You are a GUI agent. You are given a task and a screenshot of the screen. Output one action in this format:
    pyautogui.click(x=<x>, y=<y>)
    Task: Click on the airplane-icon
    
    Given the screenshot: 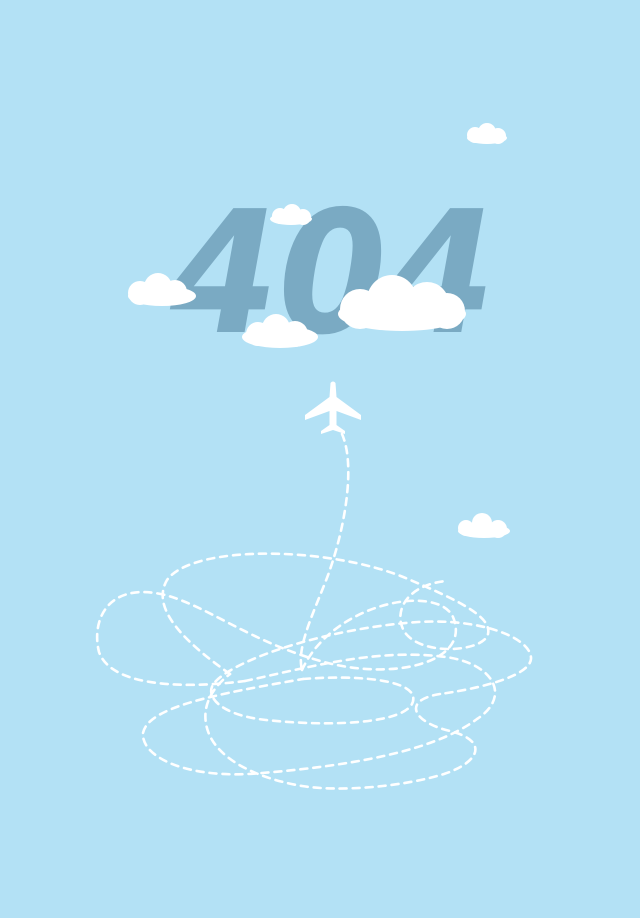 What is the action you would take?
    pyautogui.click(x=333, y=407)
    